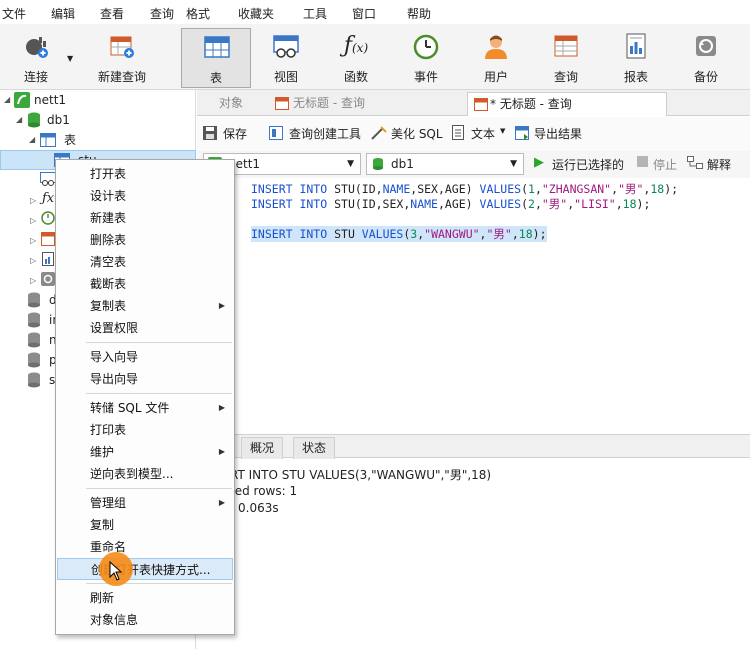 The height and width of the screenshot is (649, 750). What do you see at coordinates (458, 132) in the screenshot?
I see `document-icon` at bounding box center [458, 132].